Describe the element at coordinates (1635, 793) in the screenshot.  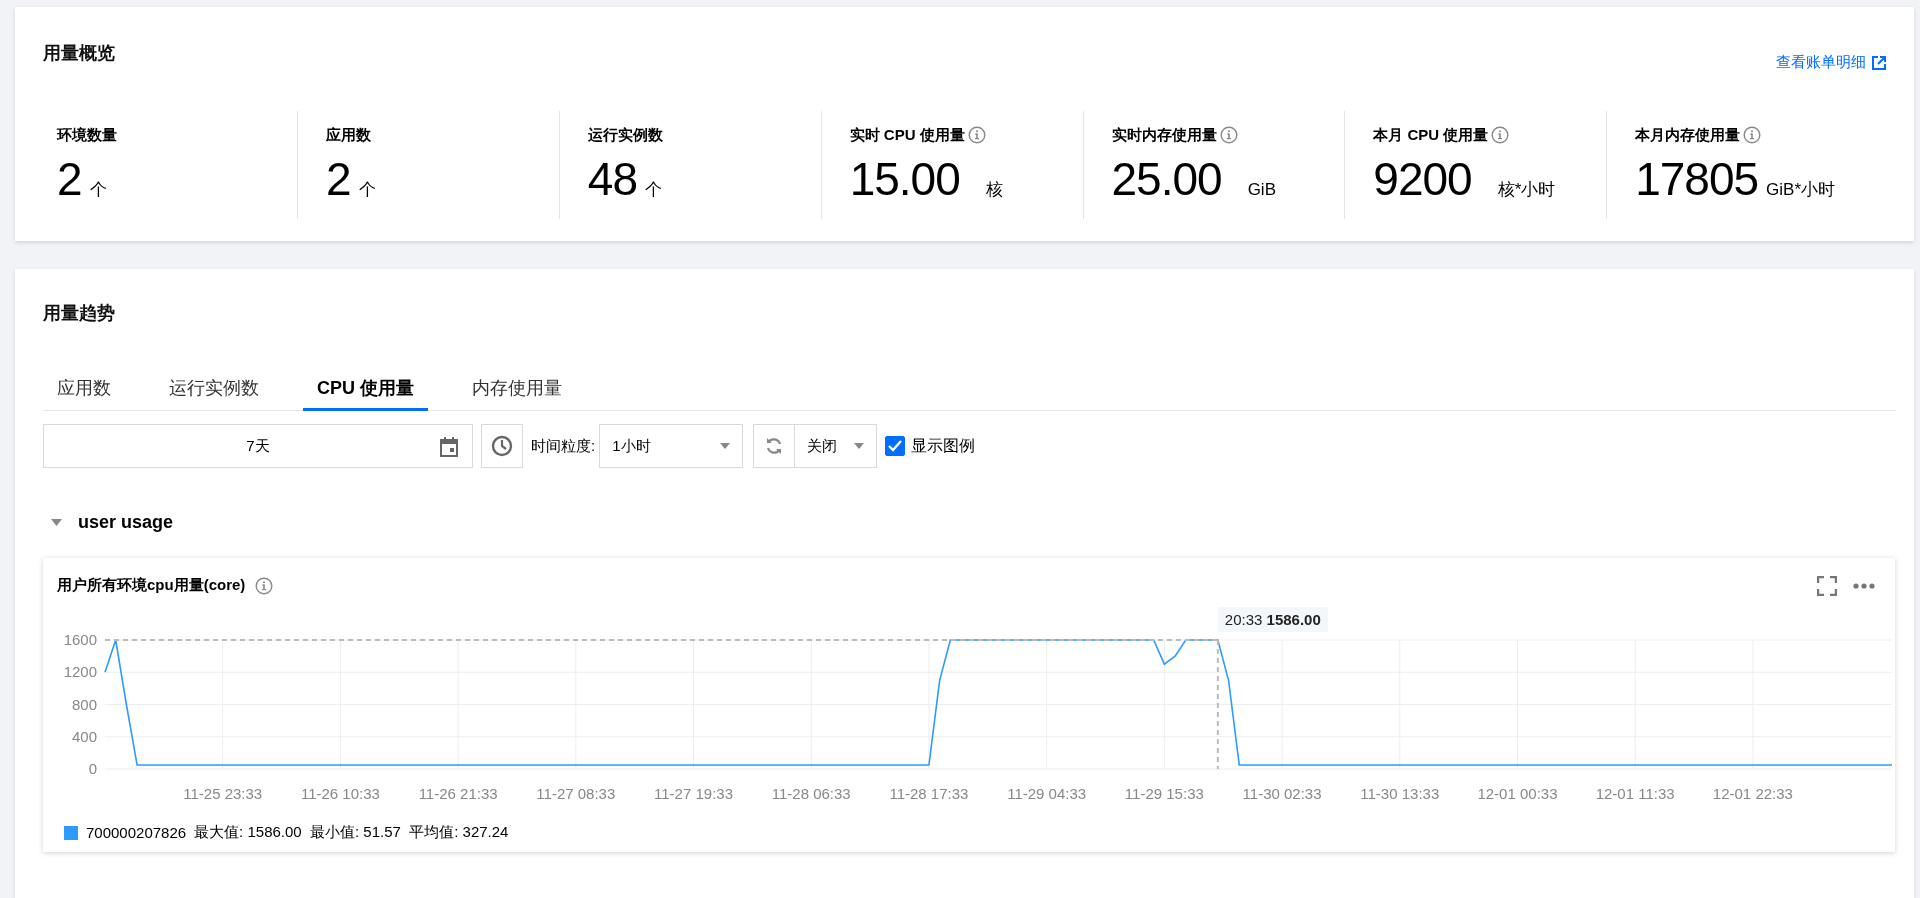
I see `x-axis-label: 12-01 11:33` at that location.